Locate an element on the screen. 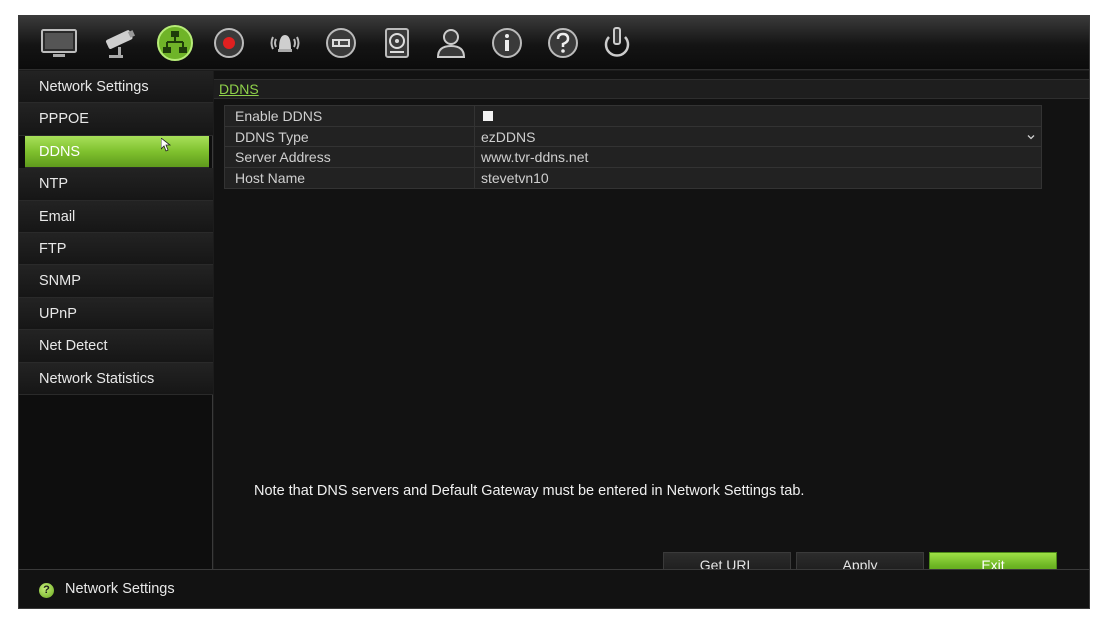 Image resolution: width=1099 pixels, height=621 pixels. form-row-server-address: Server Address www.tvr-ddns.net is located at coordinates (633, 157).